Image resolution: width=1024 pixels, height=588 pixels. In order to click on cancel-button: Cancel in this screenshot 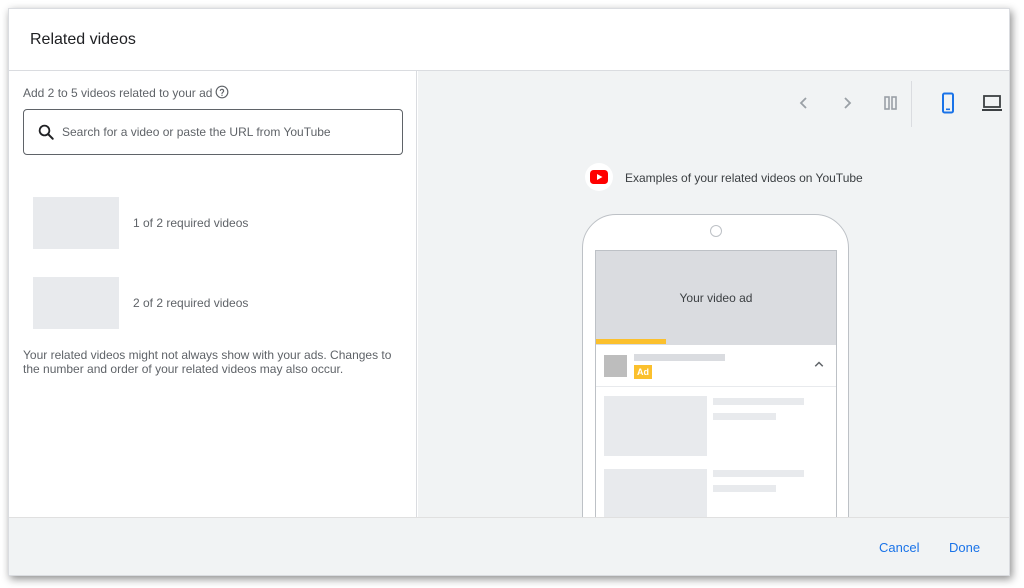, I will do `click(899, 547)`.